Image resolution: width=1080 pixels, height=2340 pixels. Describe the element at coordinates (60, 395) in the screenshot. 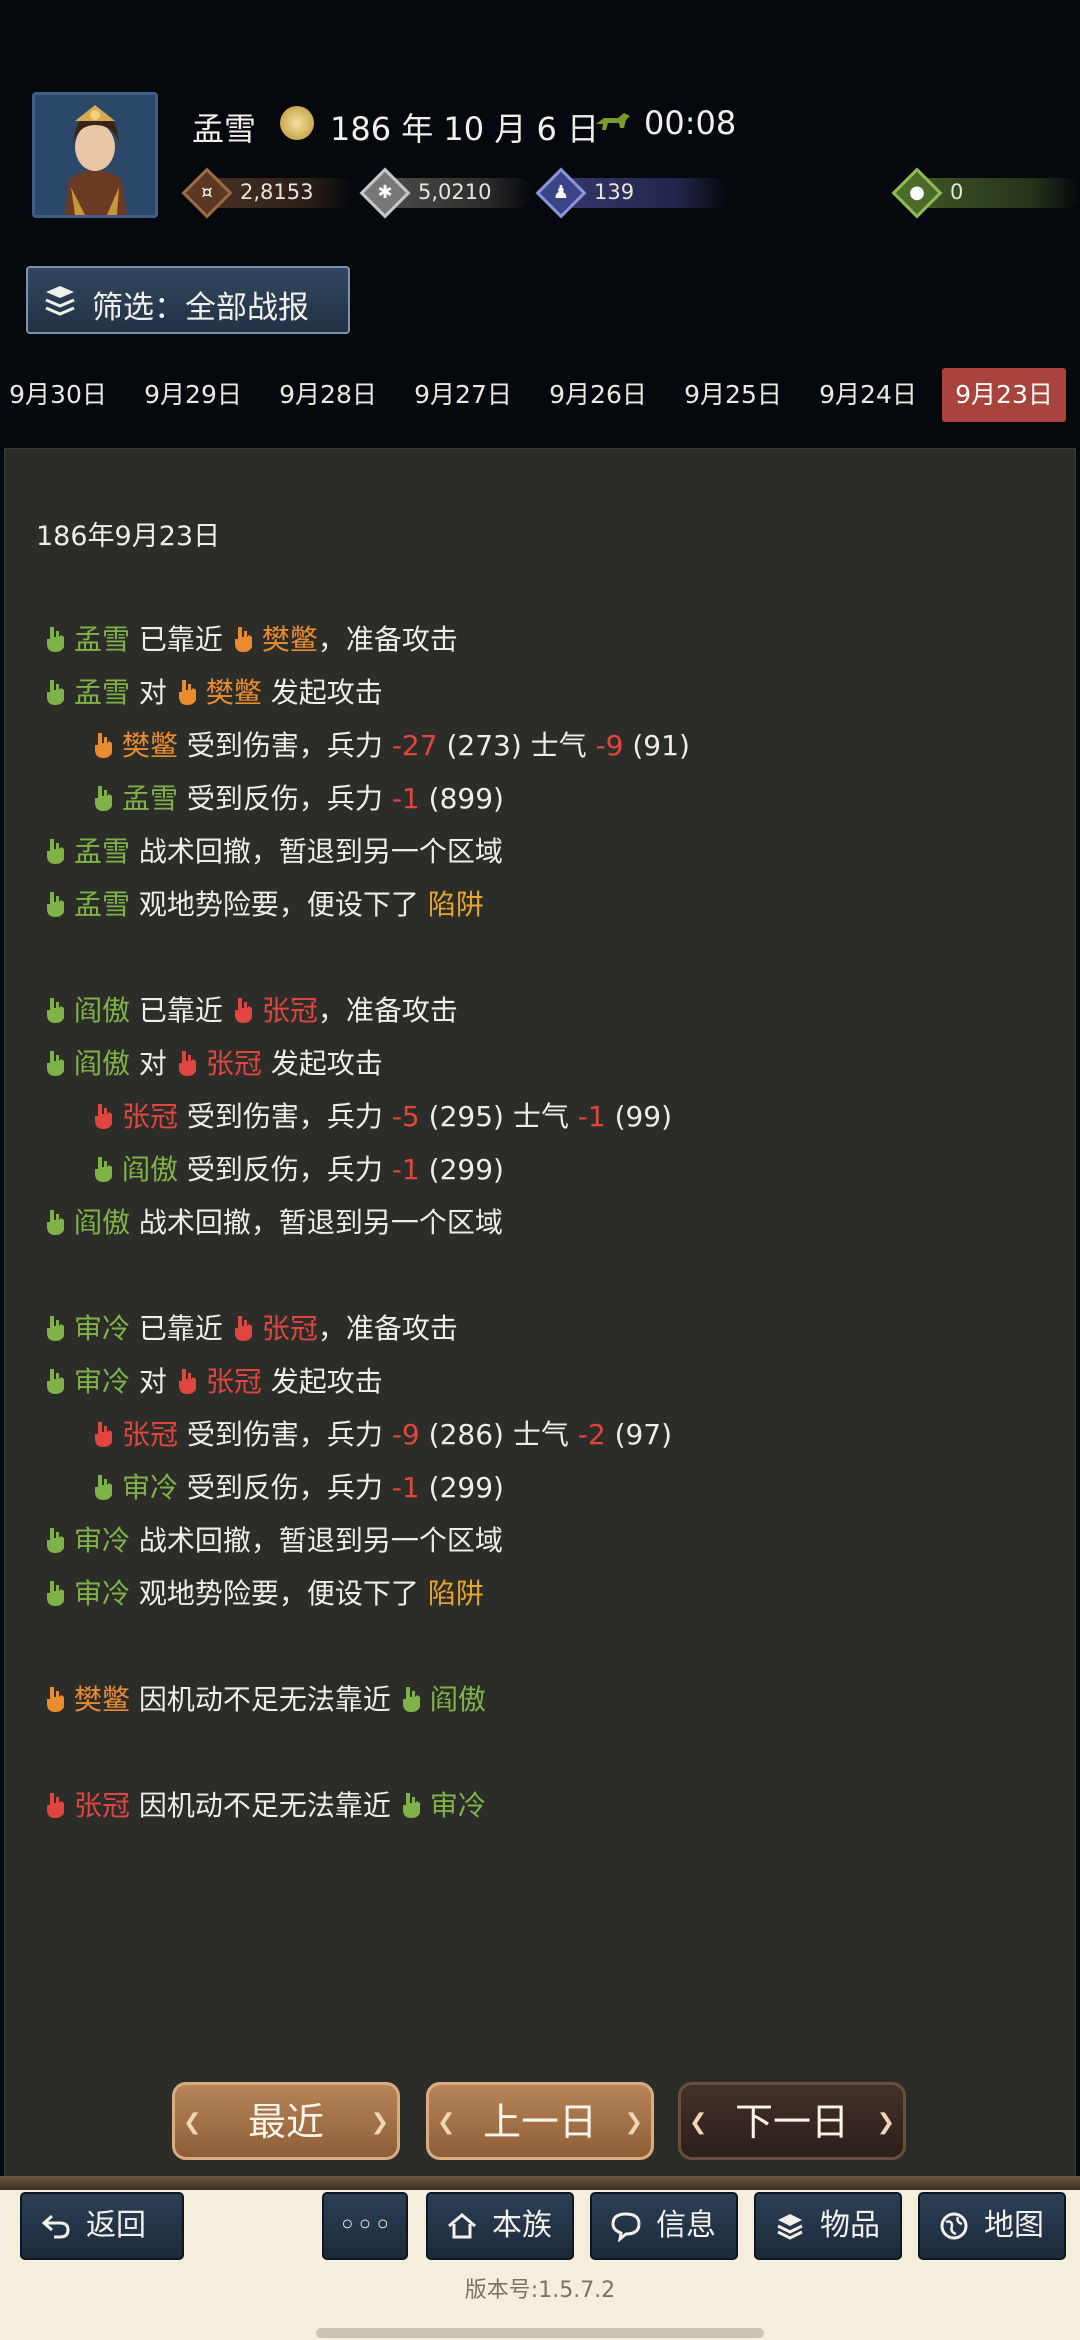

I see `tab-day: 9月30日` at that location.